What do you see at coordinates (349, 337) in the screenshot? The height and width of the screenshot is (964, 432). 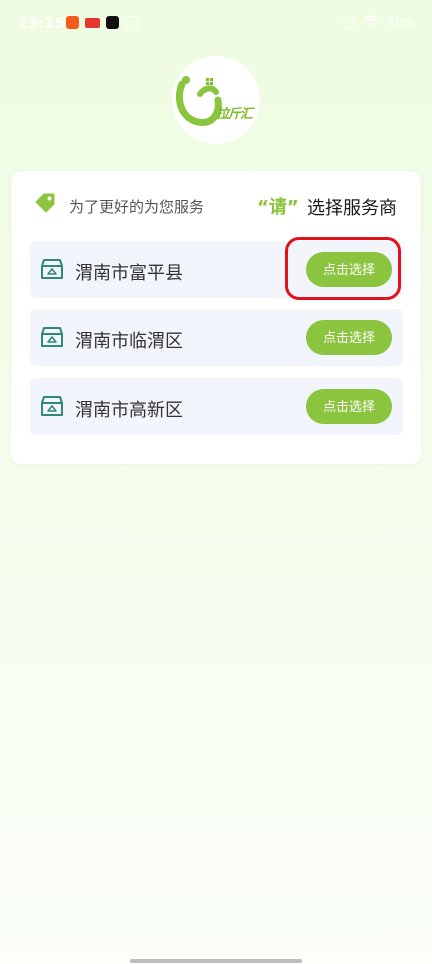 I see `select-button-linwei: 点击选择` at bounding box center [349, 337].